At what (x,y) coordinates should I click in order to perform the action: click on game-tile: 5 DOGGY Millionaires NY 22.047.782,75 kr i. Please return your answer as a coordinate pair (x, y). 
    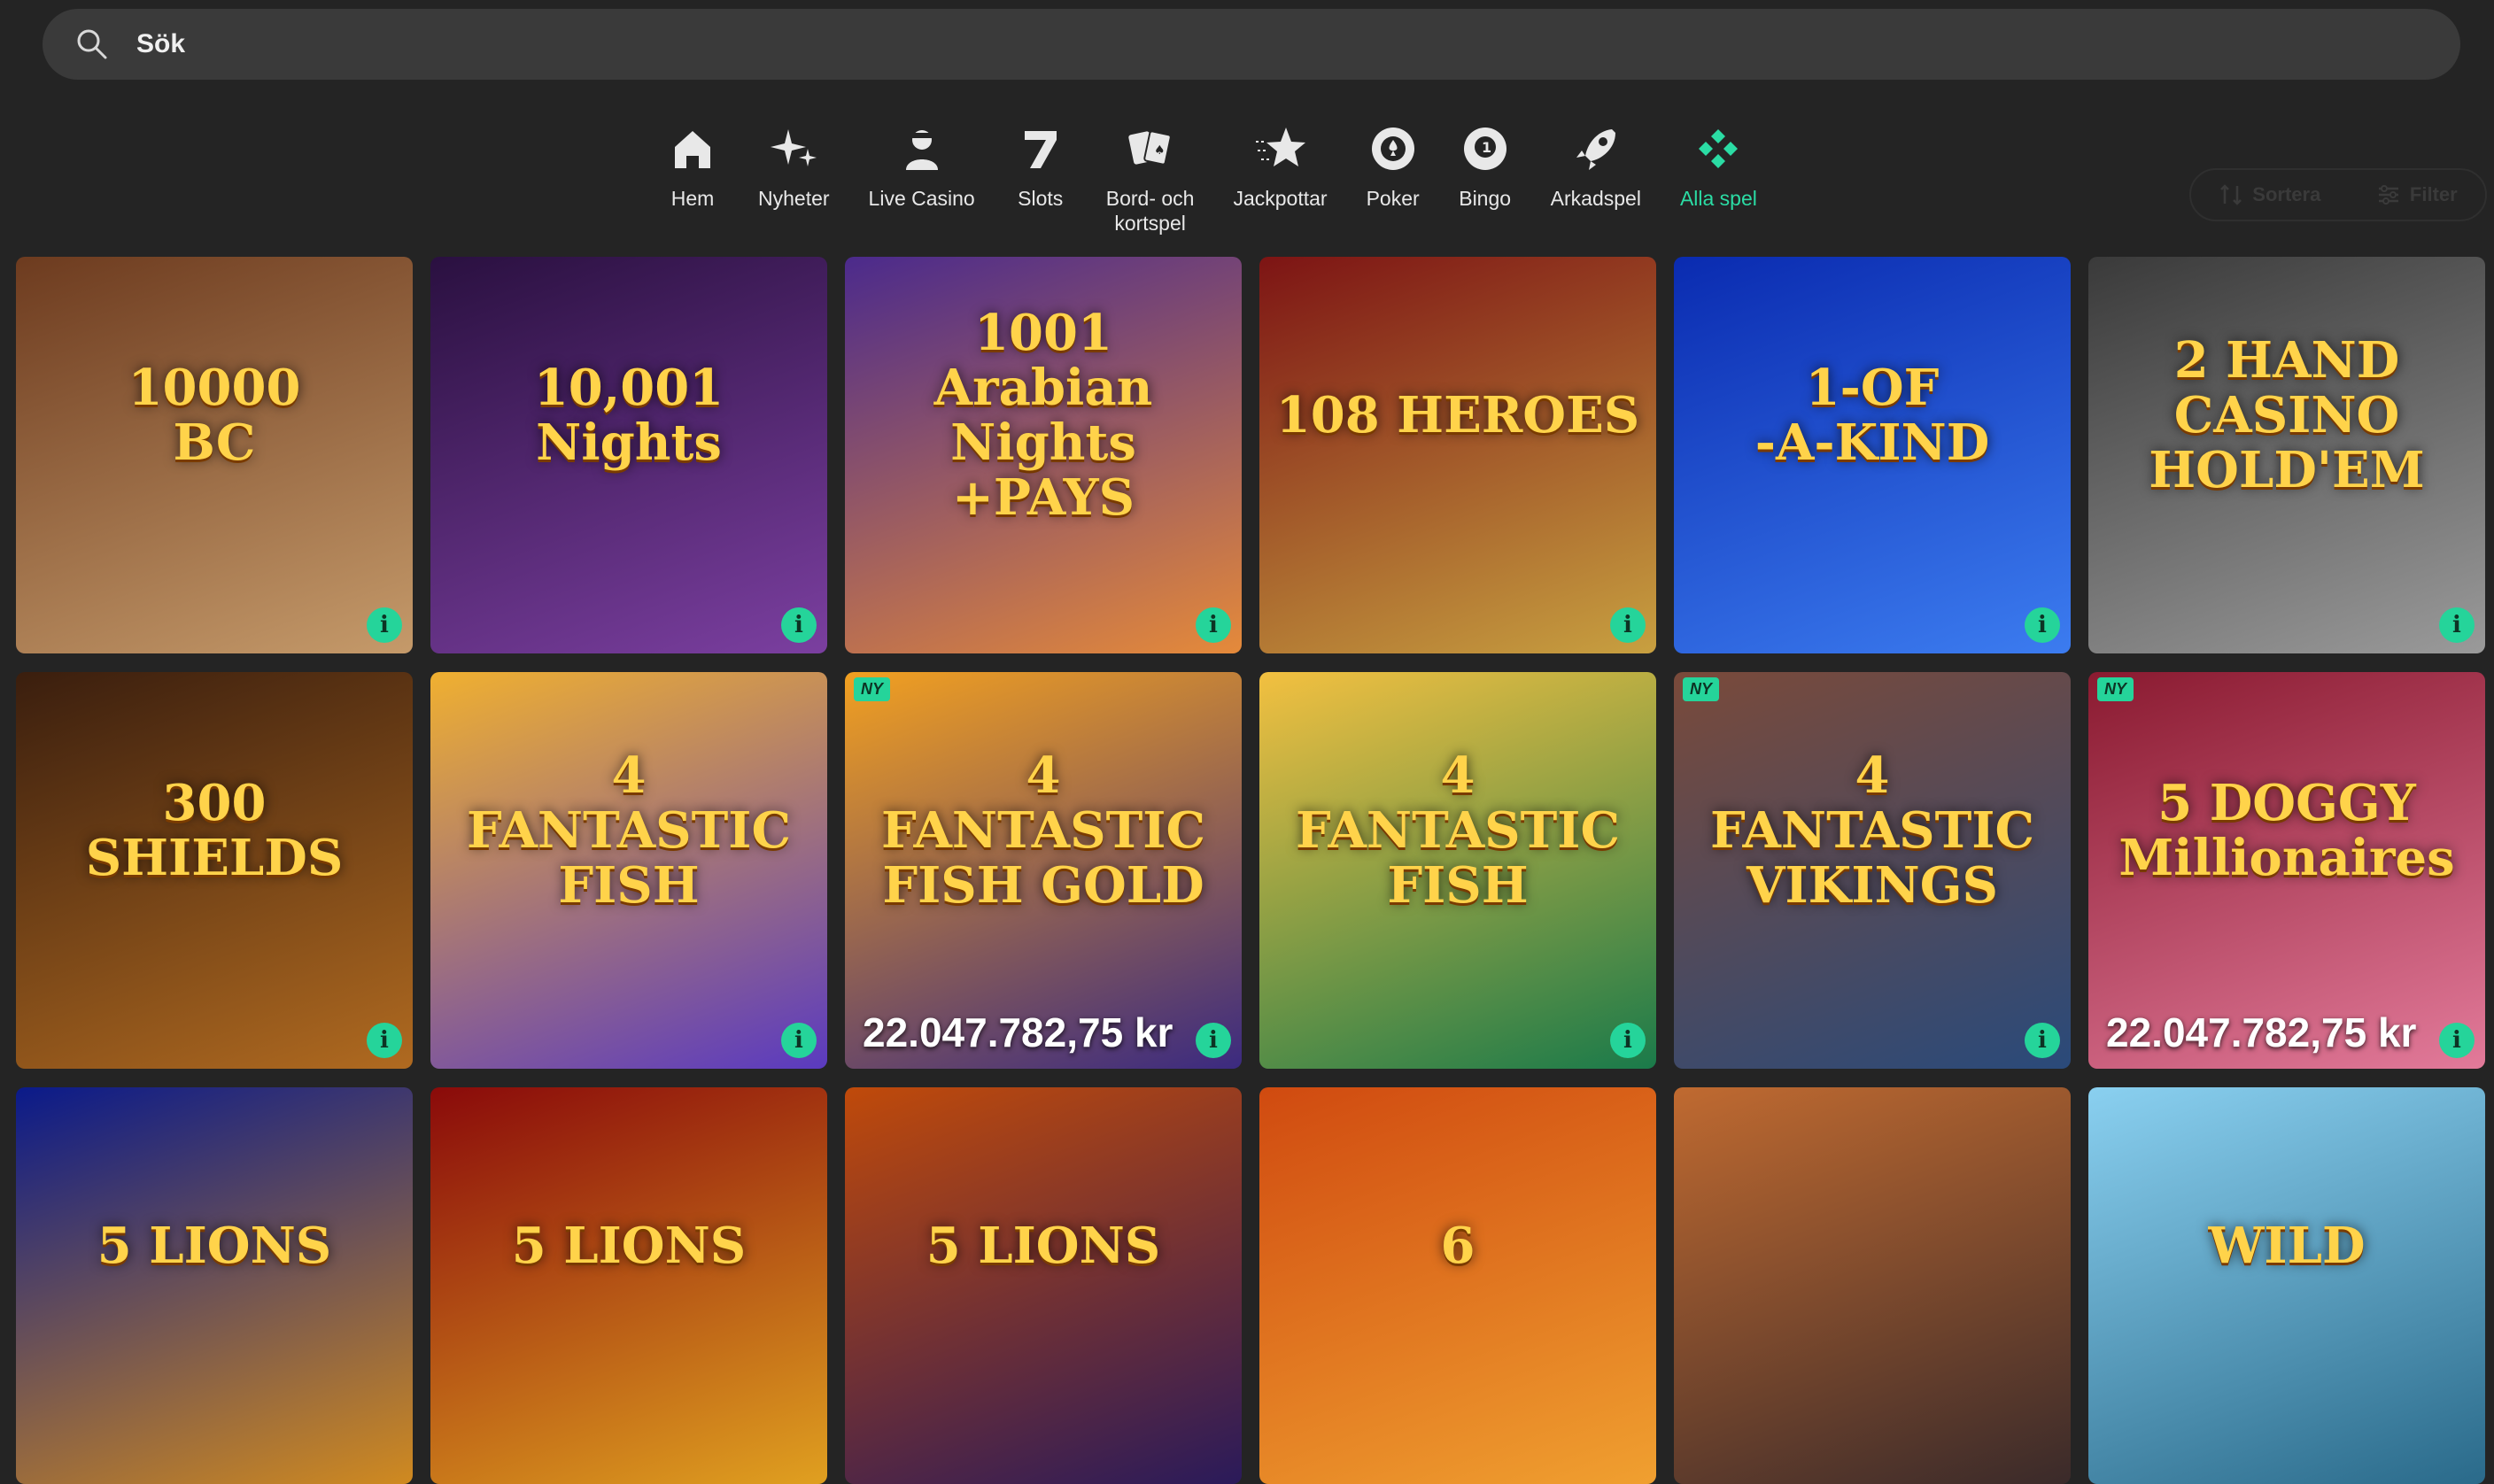
    Looking at the image, I should click on (2286, 870).